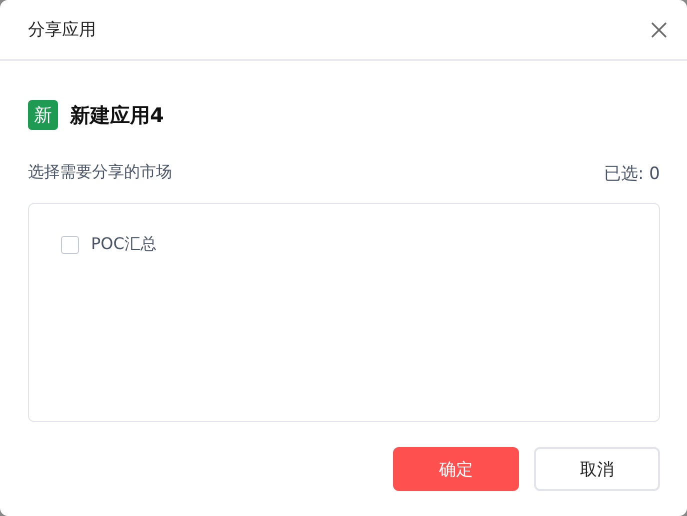 This screenshot has height=516, width=687. Describe the element at coordinates (597, 469) in the screenshot. I see `cancel-button: 取消` at that location.